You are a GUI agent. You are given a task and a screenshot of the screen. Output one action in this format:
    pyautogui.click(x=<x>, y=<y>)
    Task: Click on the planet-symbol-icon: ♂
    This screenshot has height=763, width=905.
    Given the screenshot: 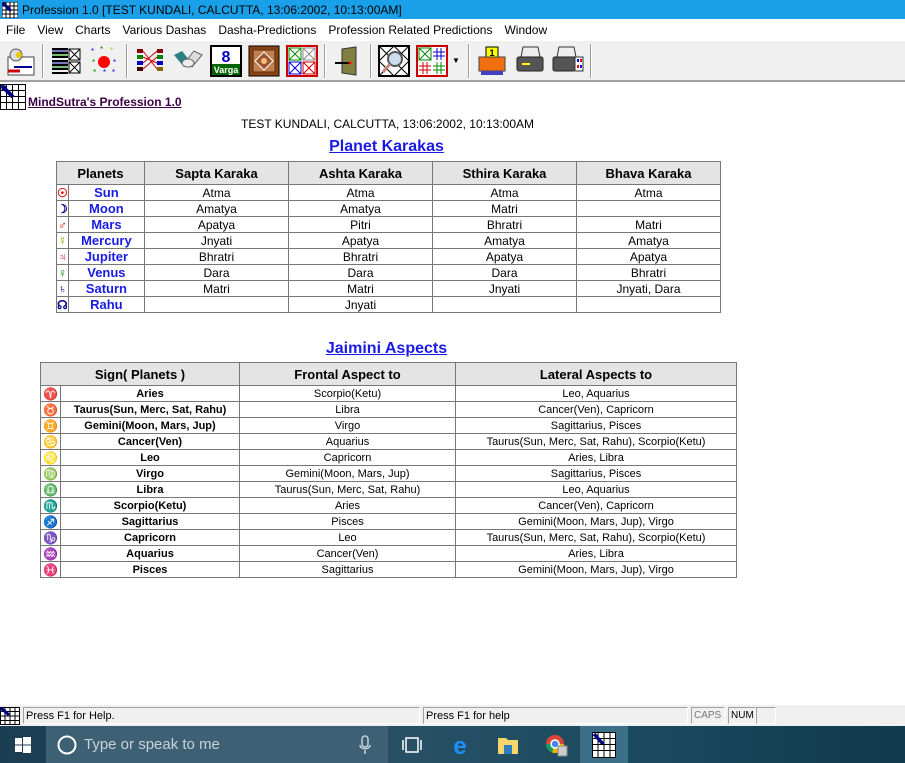 What is the action you would take?
    pyautogui.click(x=62, y=224)
    